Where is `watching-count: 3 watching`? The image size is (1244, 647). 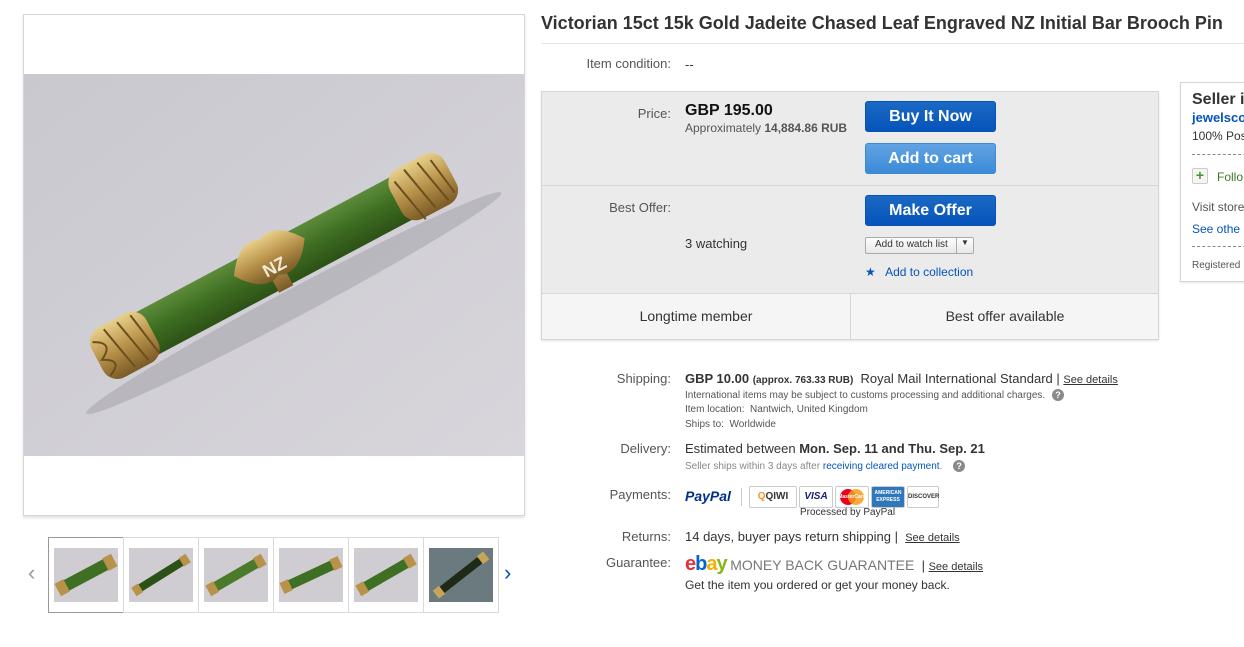 watching-count: 3 watching is located at coordinates (716, 243).